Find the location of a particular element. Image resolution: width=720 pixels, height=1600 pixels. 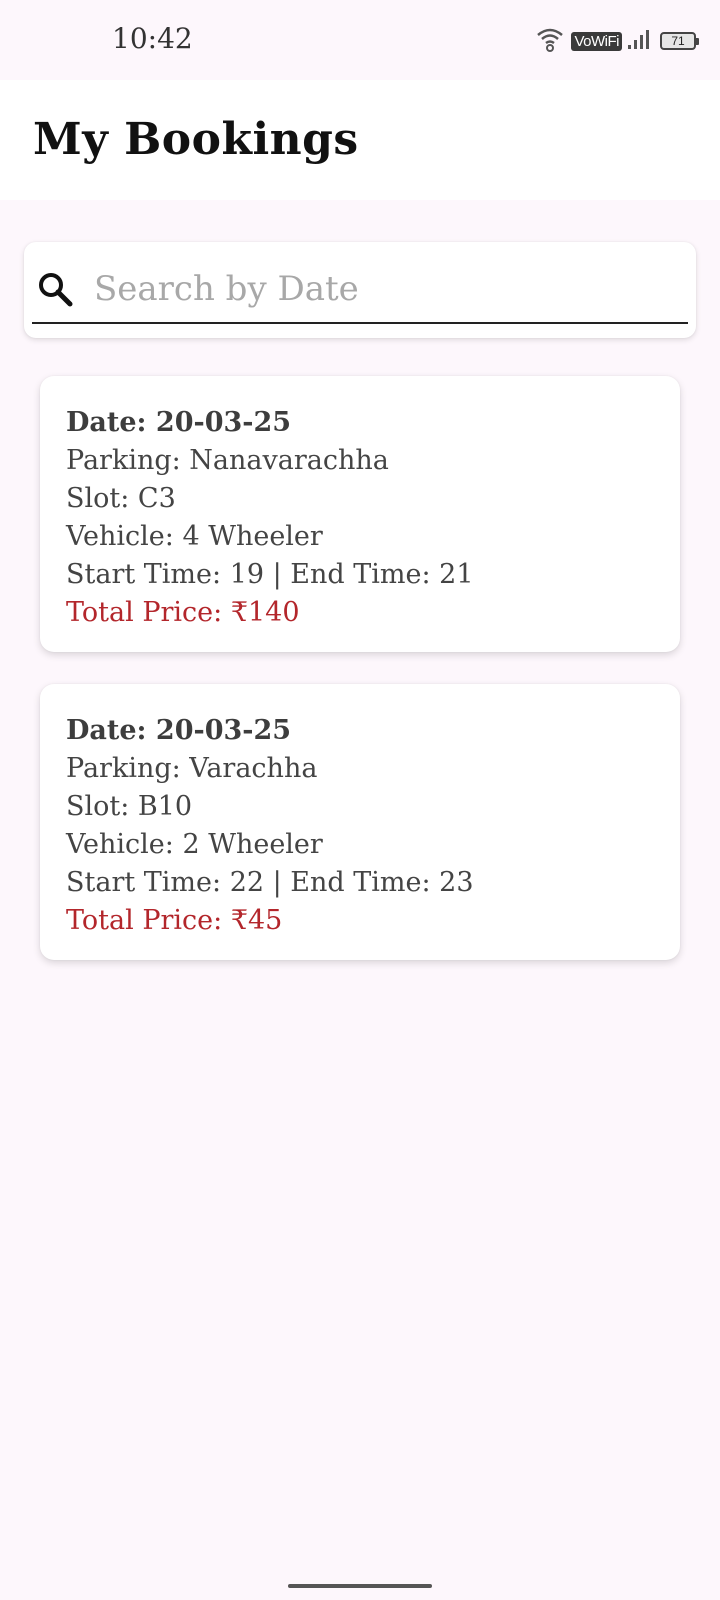

booking-price: Total Price: ₹140 is located at coordinates (183, 612).